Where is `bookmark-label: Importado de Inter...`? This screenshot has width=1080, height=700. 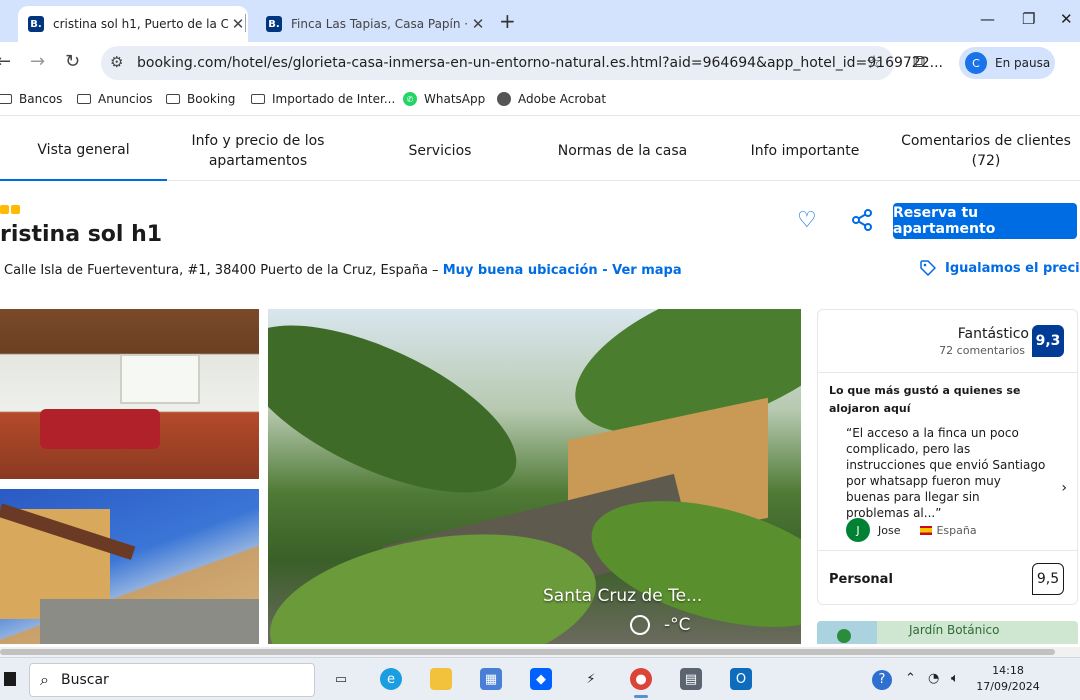 bookmark-label: Importado de Inter... is located at coordinates (334, 99).